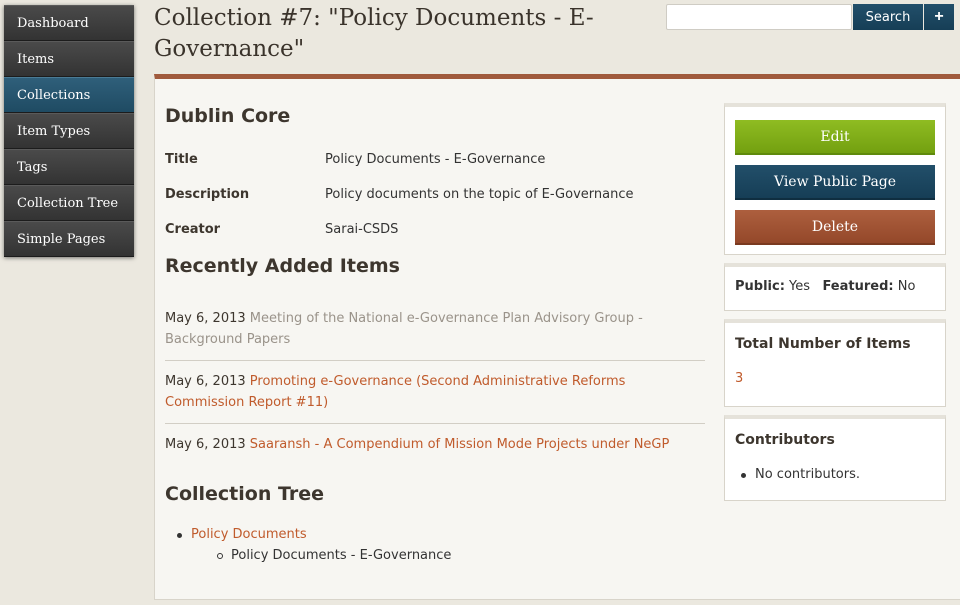  I want to click on search-button: Search, so click(888, 17).